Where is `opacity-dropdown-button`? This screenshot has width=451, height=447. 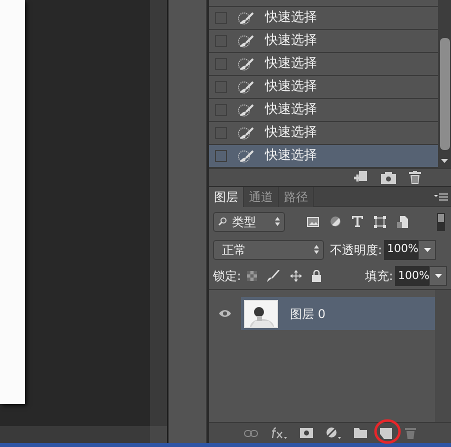
opacity-dropdown-button is located at coordinates (427, 250).